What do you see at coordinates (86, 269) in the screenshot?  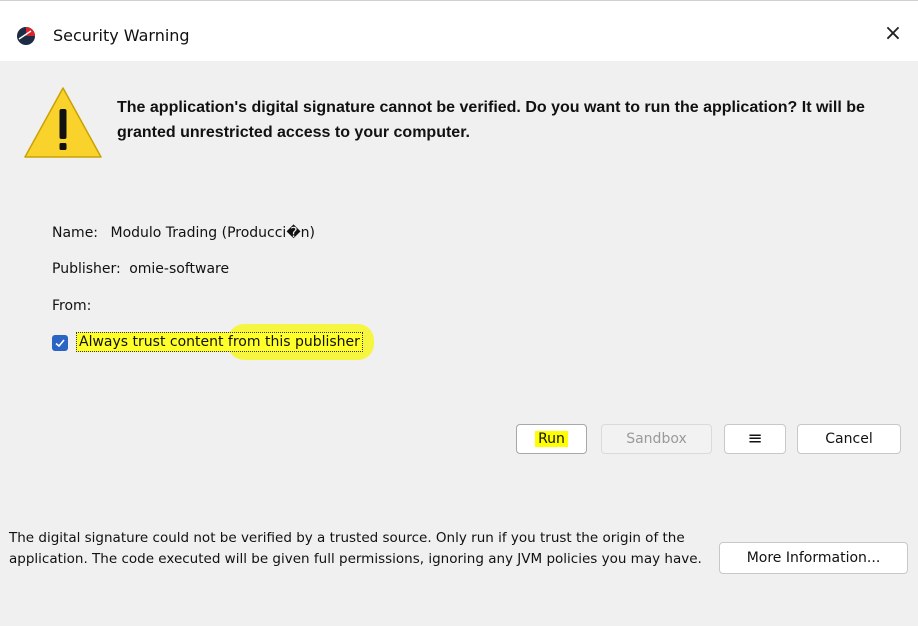 I see `publisher-label: Publisher:` at bounding box center [86, 269].